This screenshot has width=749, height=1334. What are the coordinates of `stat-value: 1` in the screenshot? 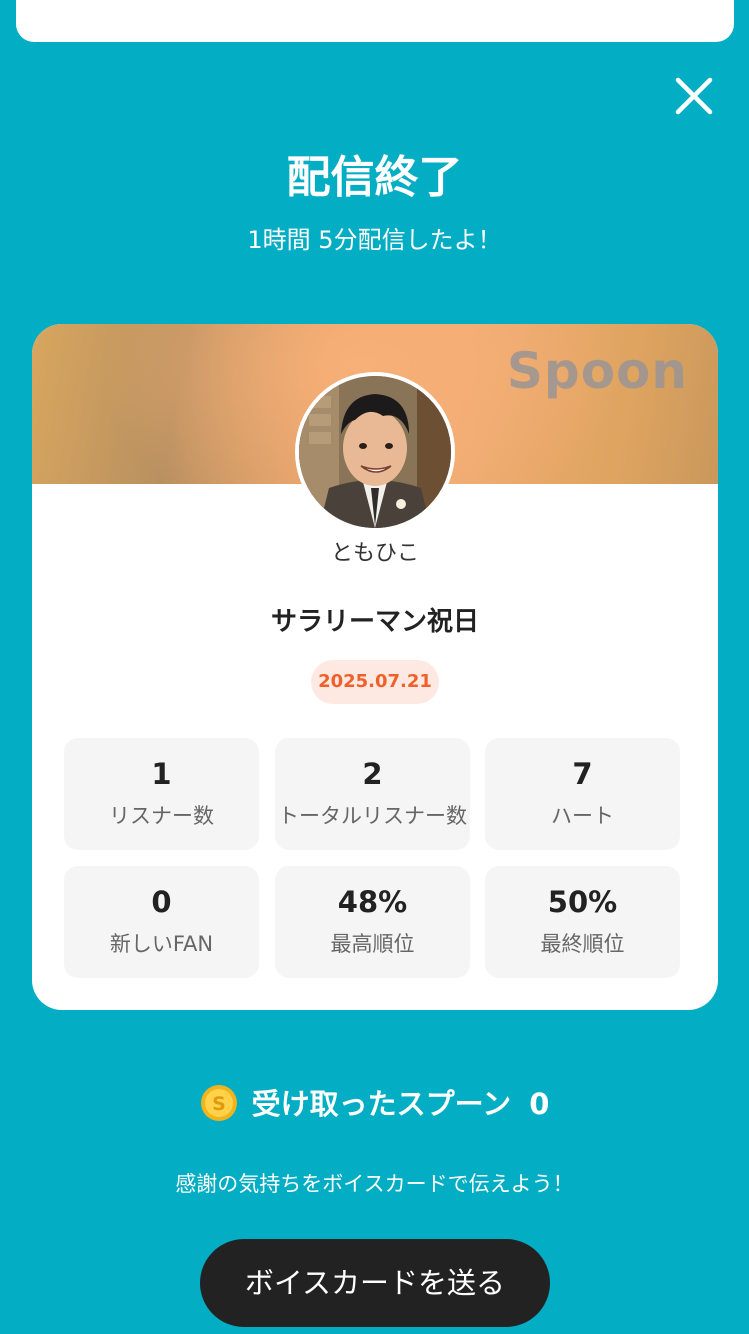 It's located at (161, 774).